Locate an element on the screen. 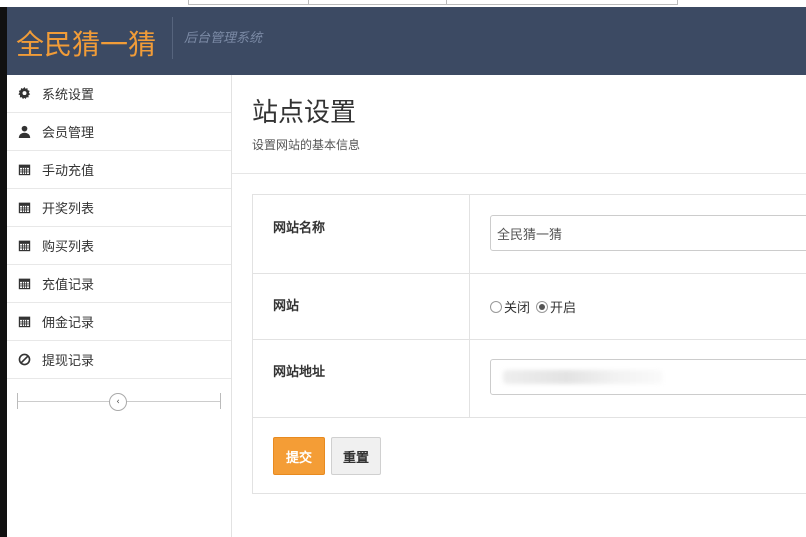 The width and height of the screenshot is (806, 537). site-url-label: 网站地址 is located at coordinates (299, 372).